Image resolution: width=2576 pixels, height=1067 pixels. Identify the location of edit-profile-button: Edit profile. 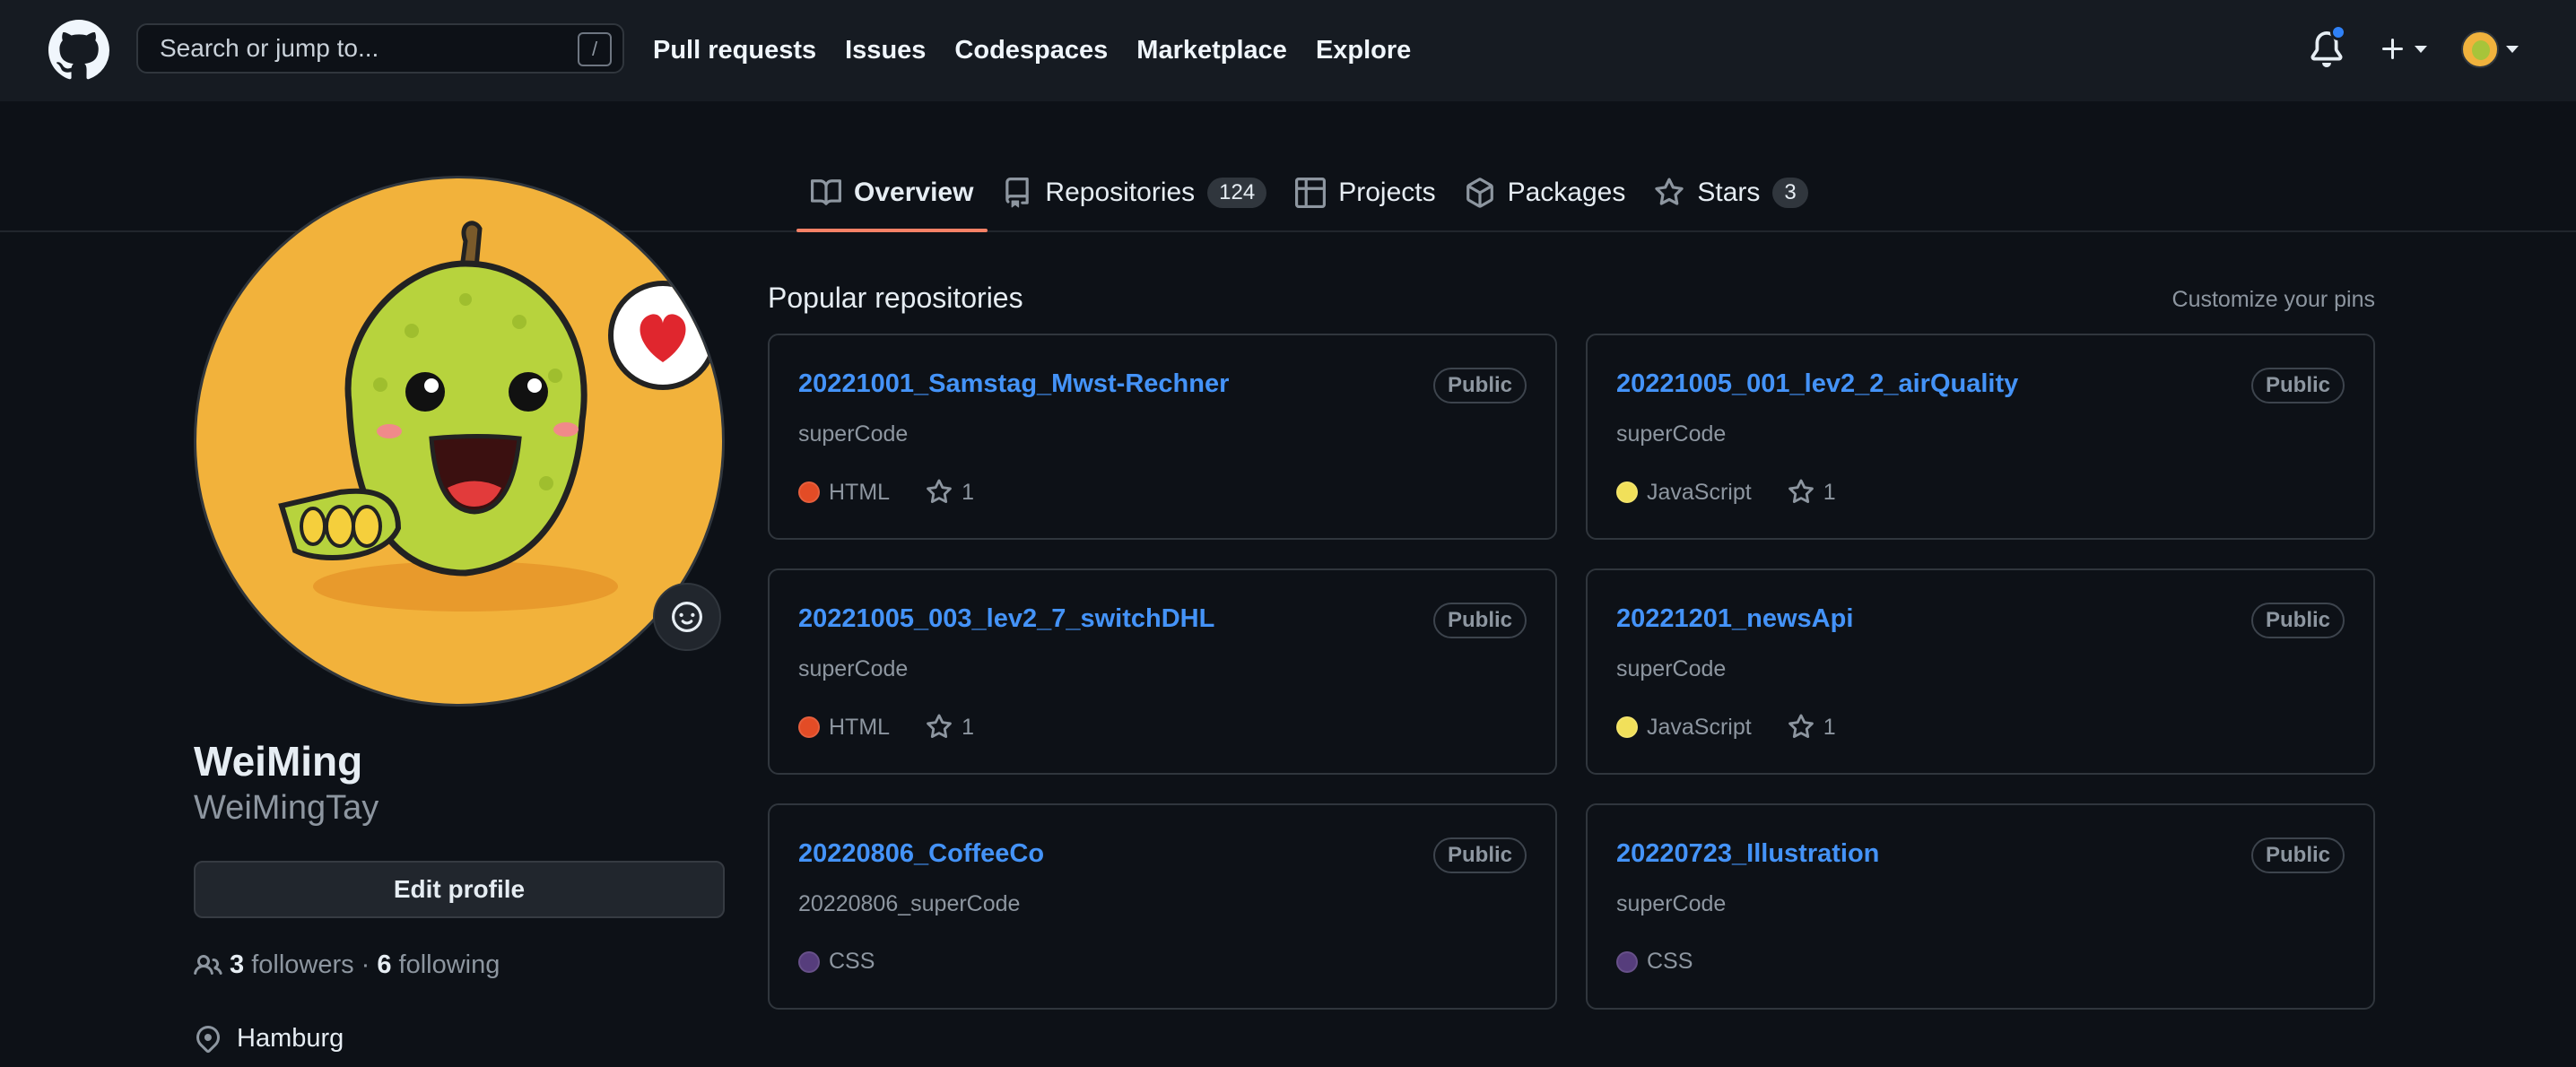
(459, 889).